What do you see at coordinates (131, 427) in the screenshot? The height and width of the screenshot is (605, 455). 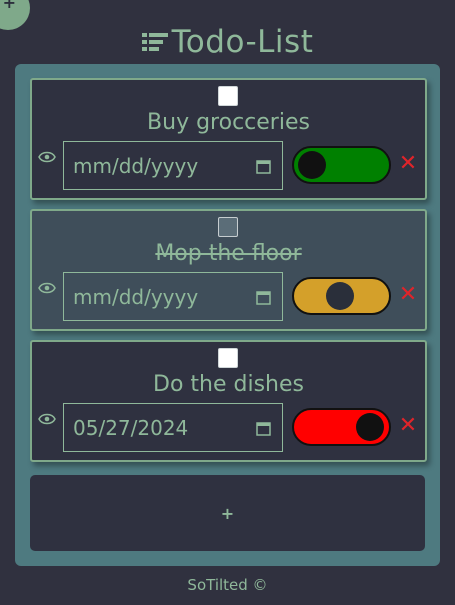 I see `date-value: 05/27/2024` at bounding box center [131, 427].